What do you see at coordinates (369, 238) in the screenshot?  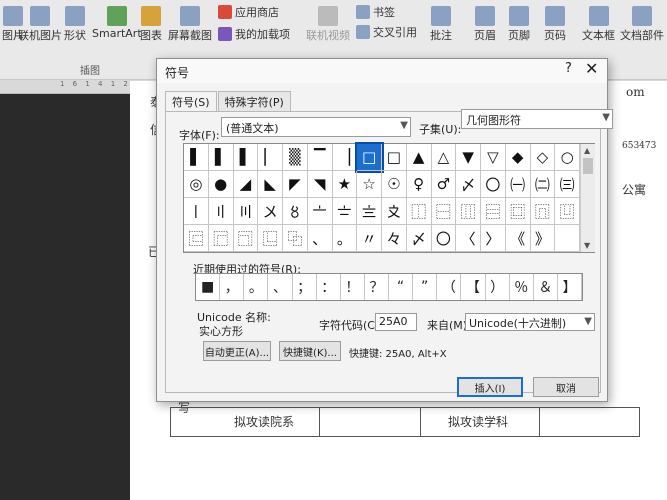 I see `symbol-cell: 〃` at bounding box center [369, 238].